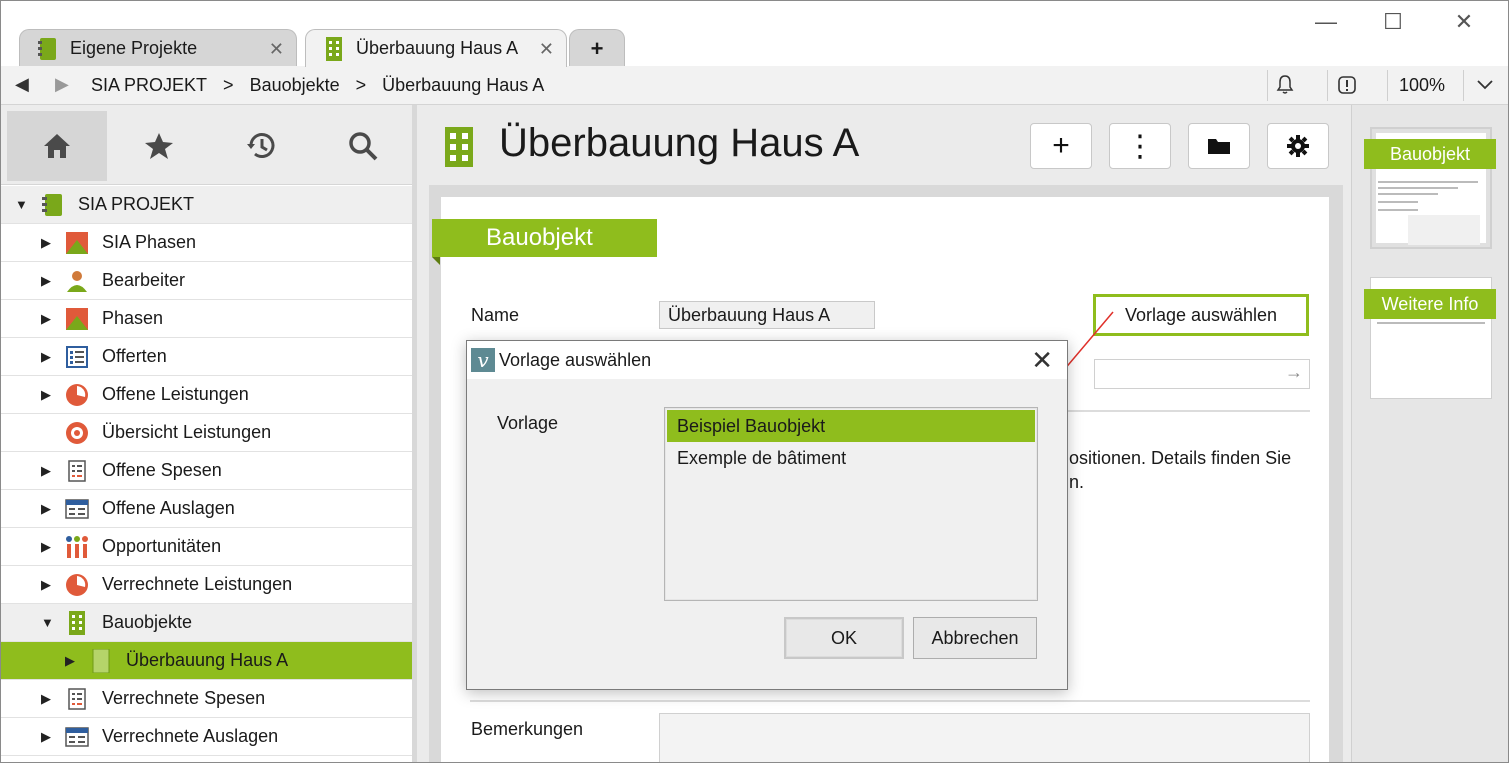 This screenshot has width=1509, height=763. I want to click on list-item: Exemple de bâtiment, so click(851, 458).